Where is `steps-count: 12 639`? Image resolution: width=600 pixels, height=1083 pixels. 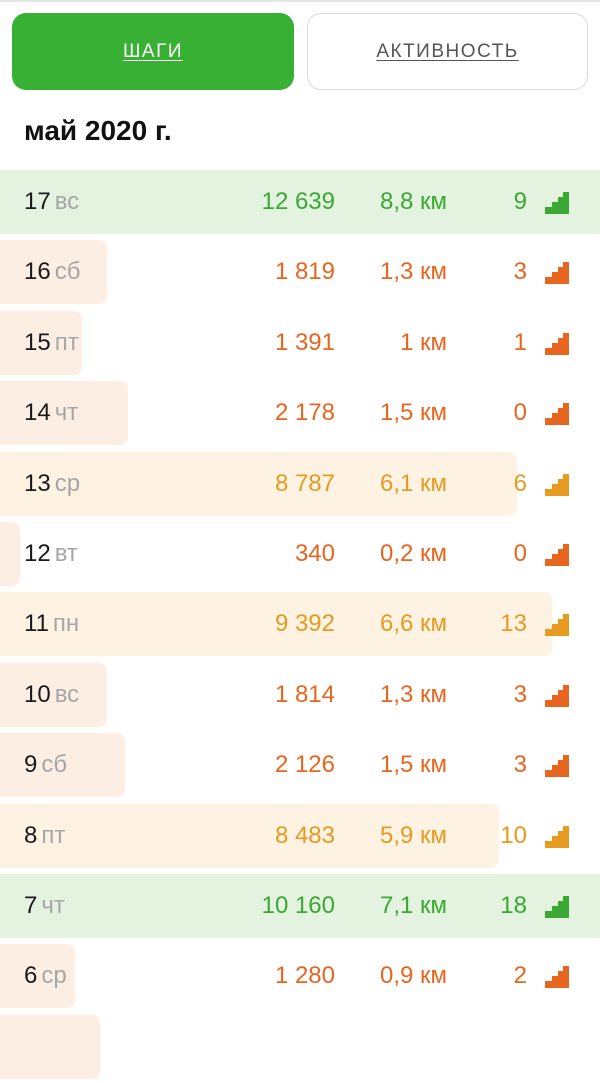
steps-count: 12 639 is located at coordinates (298, 201).